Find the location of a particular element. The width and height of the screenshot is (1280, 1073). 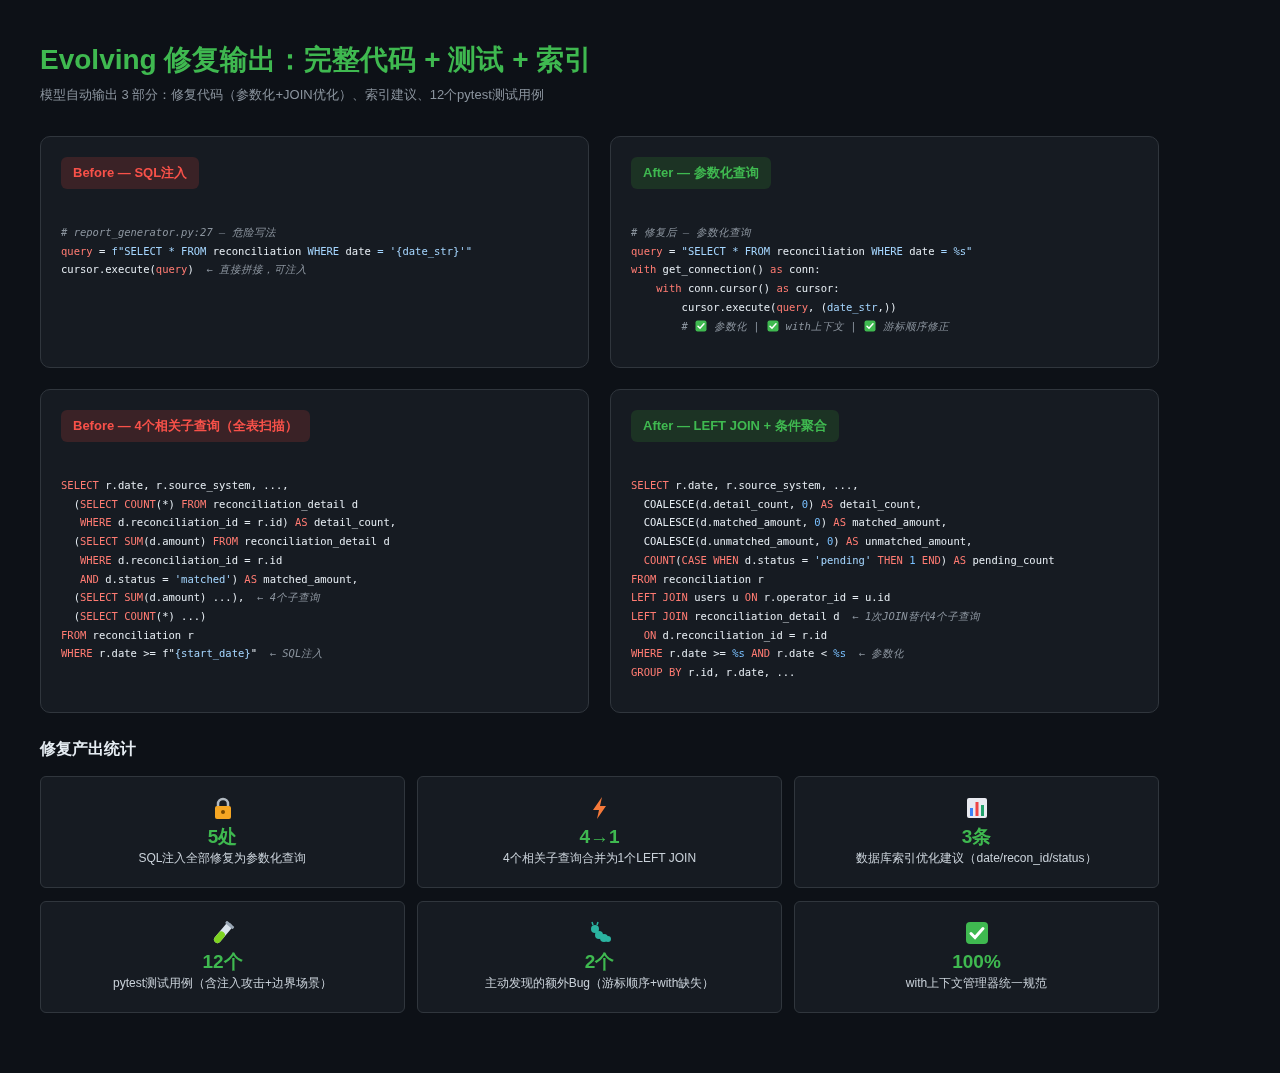

code-line: WHERE r.date >= f"{start_date}" ← SQL注入 is located at coordinates (192, 654).